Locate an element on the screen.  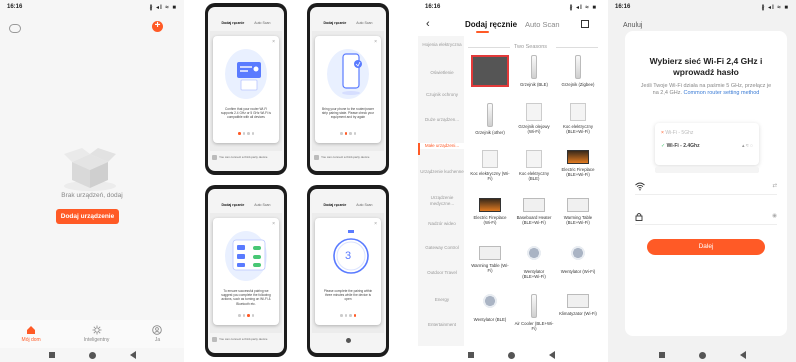
device-tile: Koc elektryczny (Wi-Fi) is located at coordinates (490, 165).